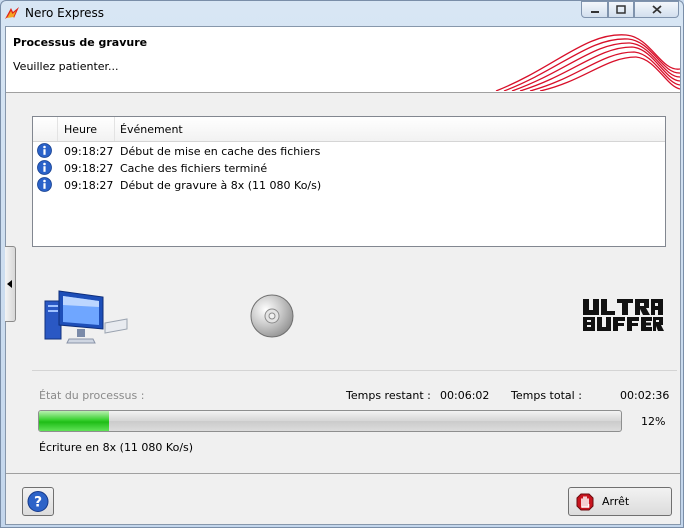  I want to click on progress-percent: 12%, so click(653, 421).